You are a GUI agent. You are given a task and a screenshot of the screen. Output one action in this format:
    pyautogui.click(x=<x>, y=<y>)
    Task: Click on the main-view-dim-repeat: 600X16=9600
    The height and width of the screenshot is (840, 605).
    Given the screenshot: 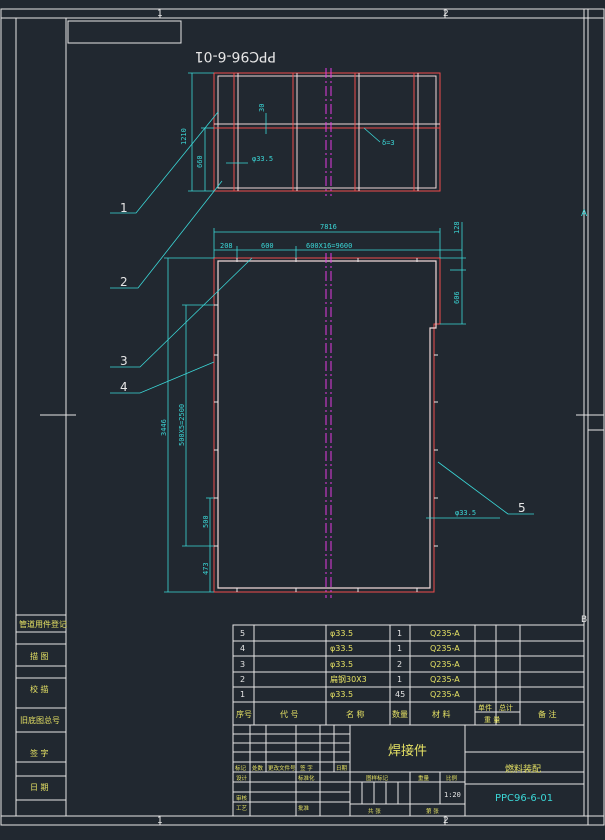 What is the action you would take?
    pyautogui.click(x=329, y=246)
    